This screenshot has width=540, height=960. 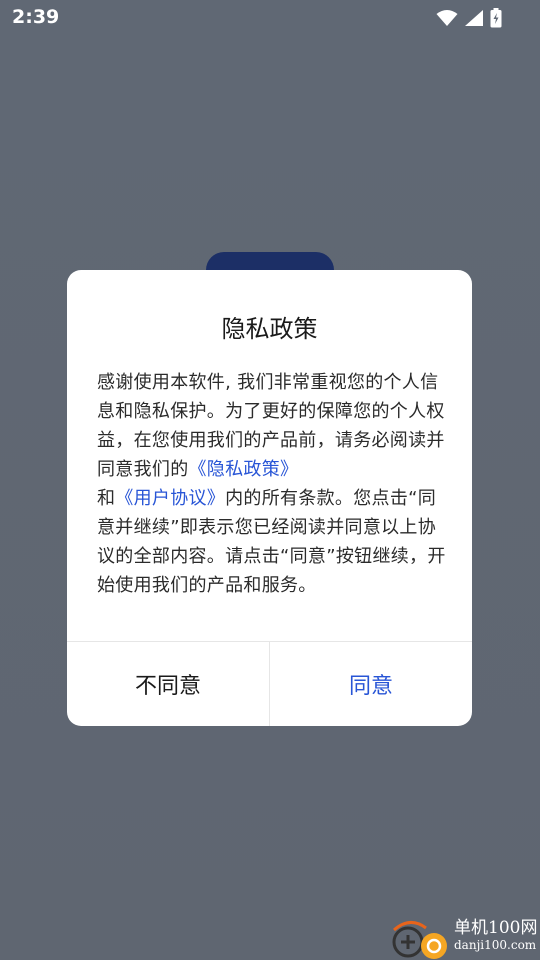 I want to click on battery-charging-icon, so click(x=496, y=18).